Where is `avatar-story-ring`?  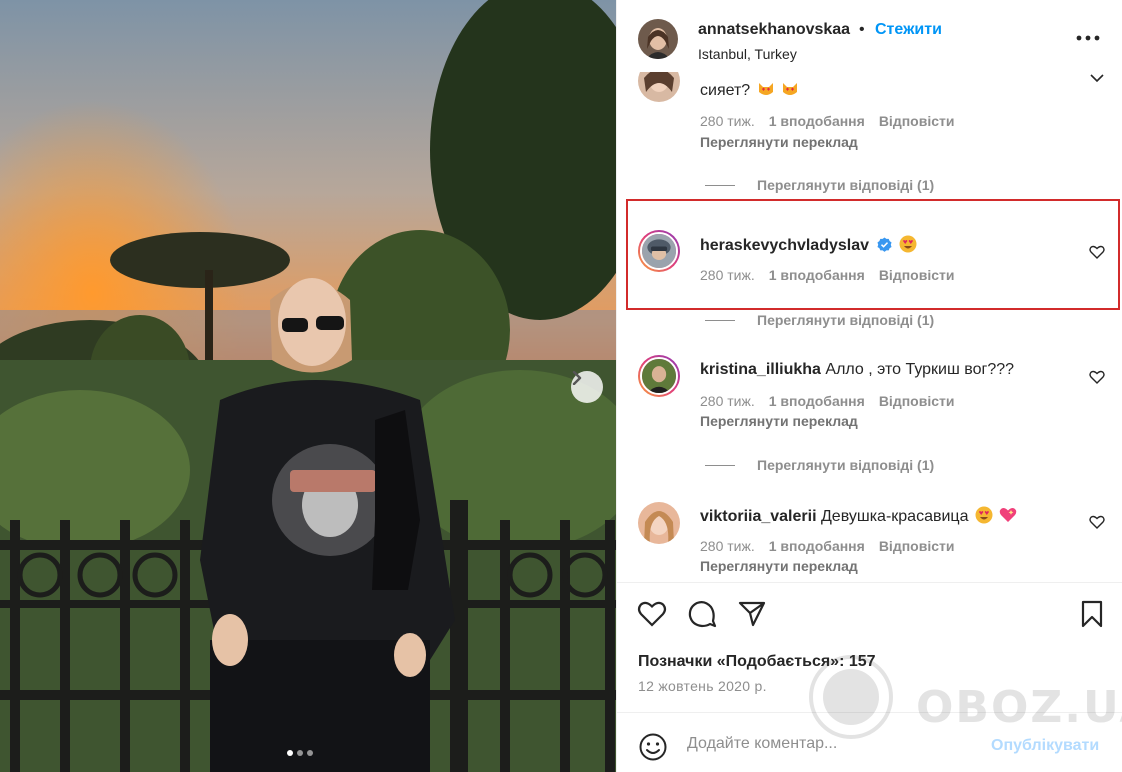
avatar-story-ring is located at coordinates (659, 376).